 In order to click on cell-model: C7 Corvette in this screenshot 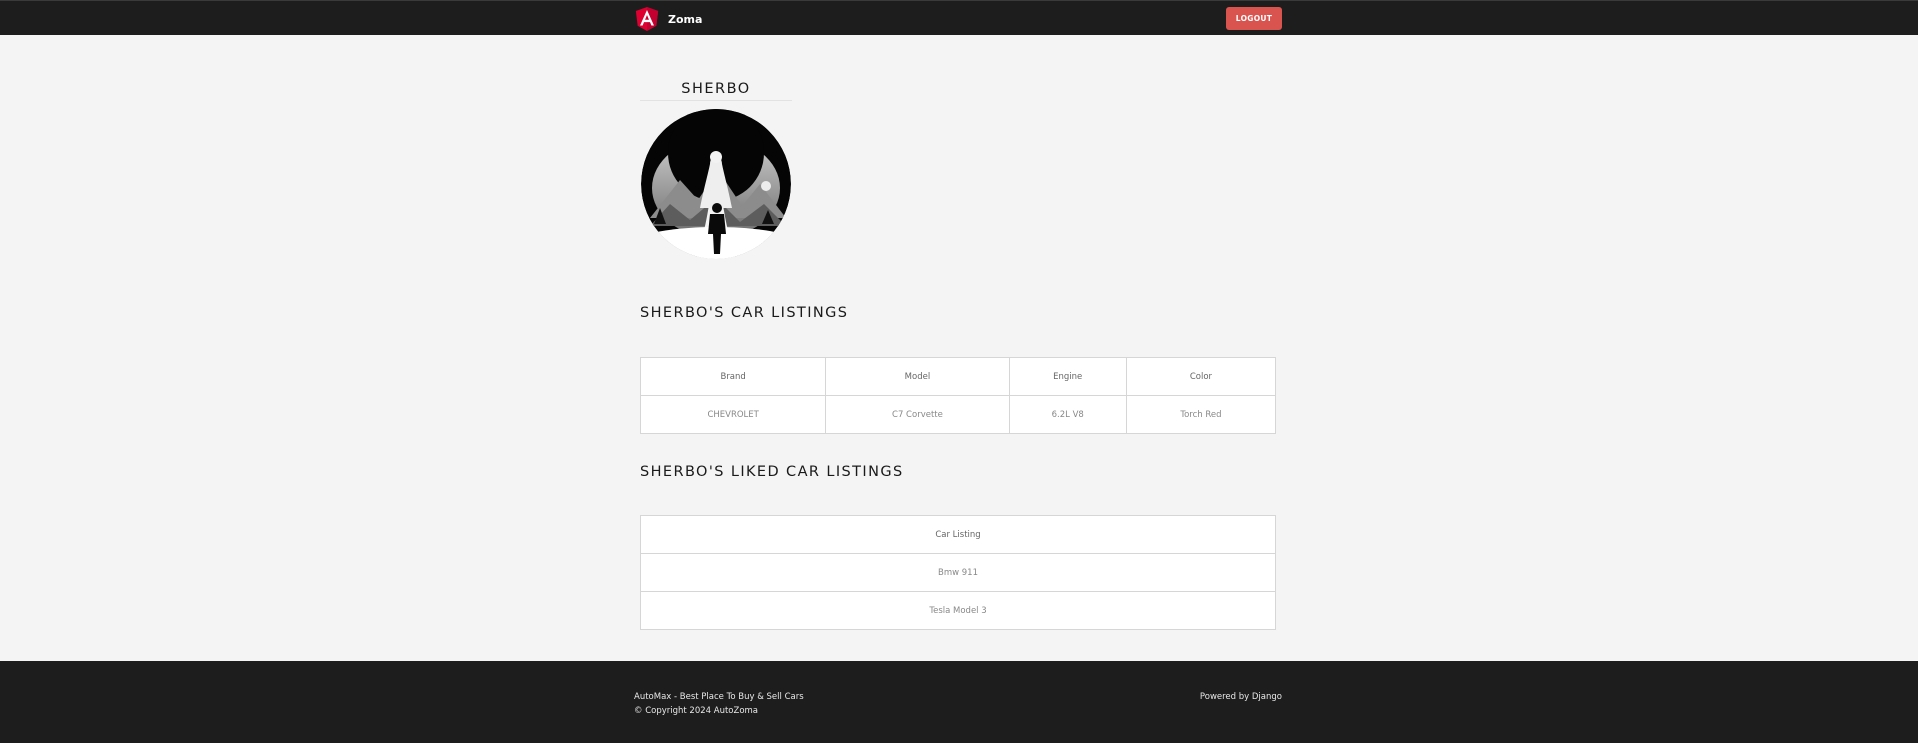, I will do `click(917, 414)`.